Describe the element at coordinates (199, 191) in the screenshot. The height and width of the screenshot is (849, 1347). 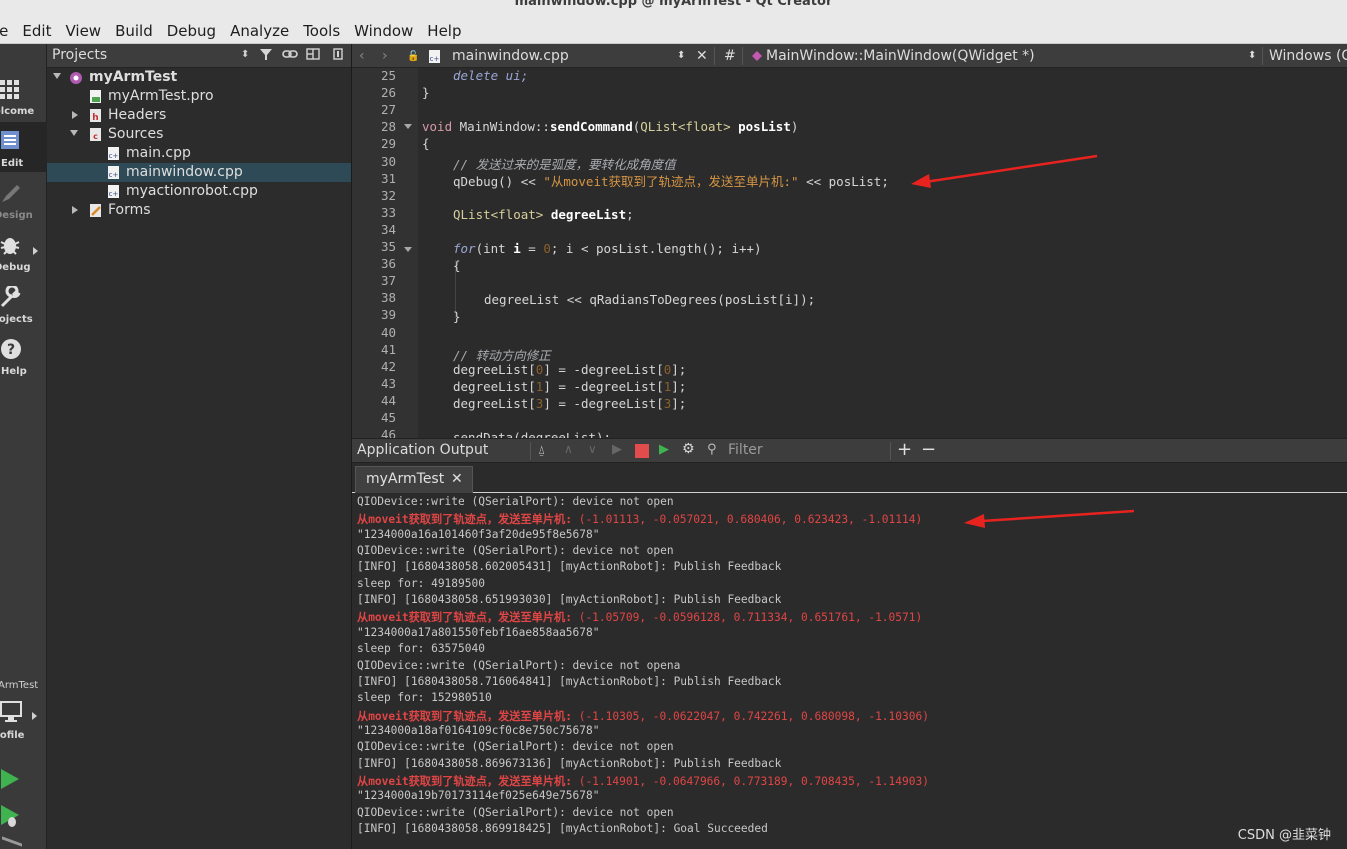
I see `tree-item-myactionrobot-cpp: c+ myactionrobot.cpp` at that location.